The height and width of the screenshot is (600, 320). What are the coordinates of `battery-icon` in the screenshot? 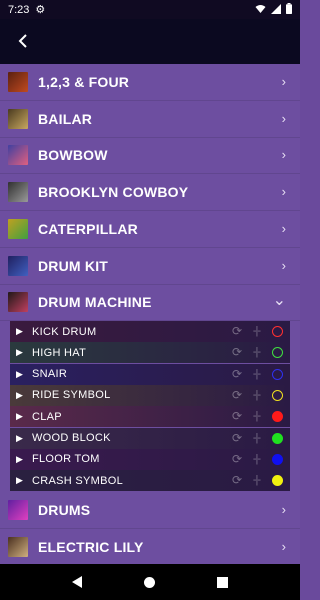 It's located at (289, 8).